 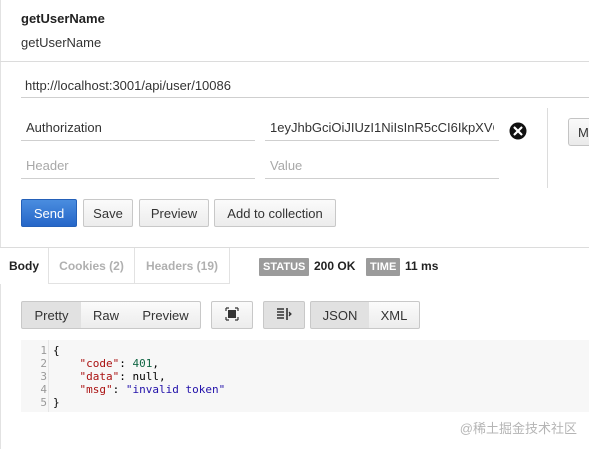 I want to click on json-line: "data": null,, so click(x=122, y=376).